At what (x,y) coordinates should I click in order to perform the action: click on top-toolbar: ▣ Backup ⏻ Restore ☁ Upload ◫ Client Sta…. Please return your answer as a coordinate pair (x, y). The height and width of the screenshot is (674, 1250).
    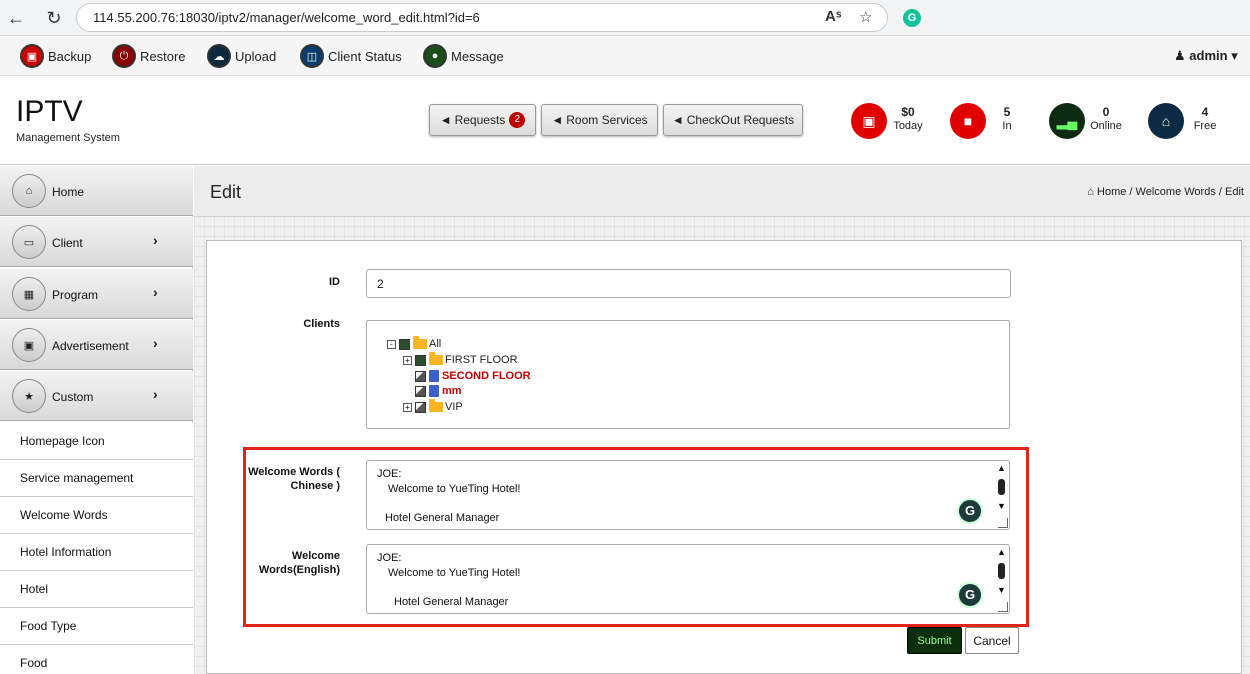
    Looking at the image, I should click on (625, 56).